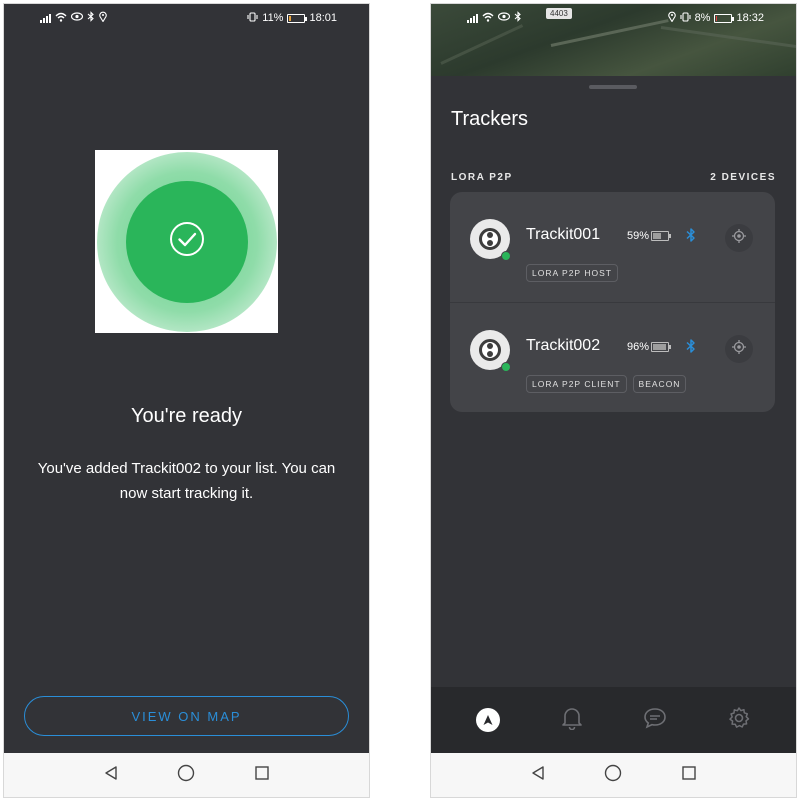  I want to click on checkmark-icon, so click(187, 241).